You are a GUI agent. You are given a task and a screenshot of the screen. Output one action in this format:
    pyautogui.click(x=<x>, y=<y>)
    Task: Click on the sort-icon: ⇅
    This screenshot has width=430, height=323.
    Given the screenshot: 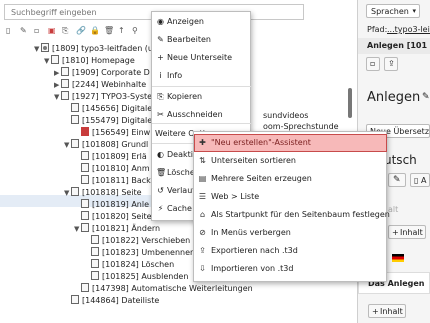 What is the action you would take?
    pyautogui.click(x=202, y=160)
    